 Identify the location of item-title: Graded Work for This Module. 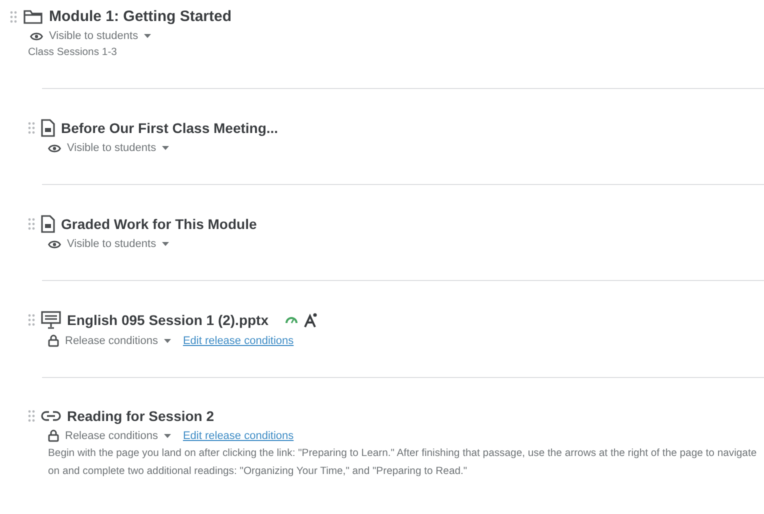
(159, 224).